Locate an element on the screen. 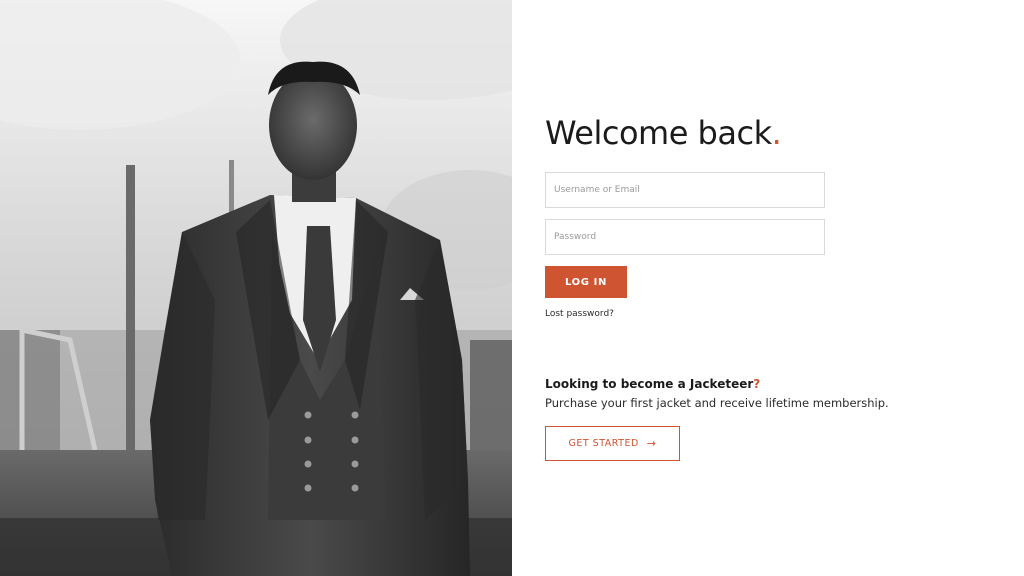 This screenshot has width=1024, height=576. lost-password-link: Lost password? is located at coordinates (579, 314).